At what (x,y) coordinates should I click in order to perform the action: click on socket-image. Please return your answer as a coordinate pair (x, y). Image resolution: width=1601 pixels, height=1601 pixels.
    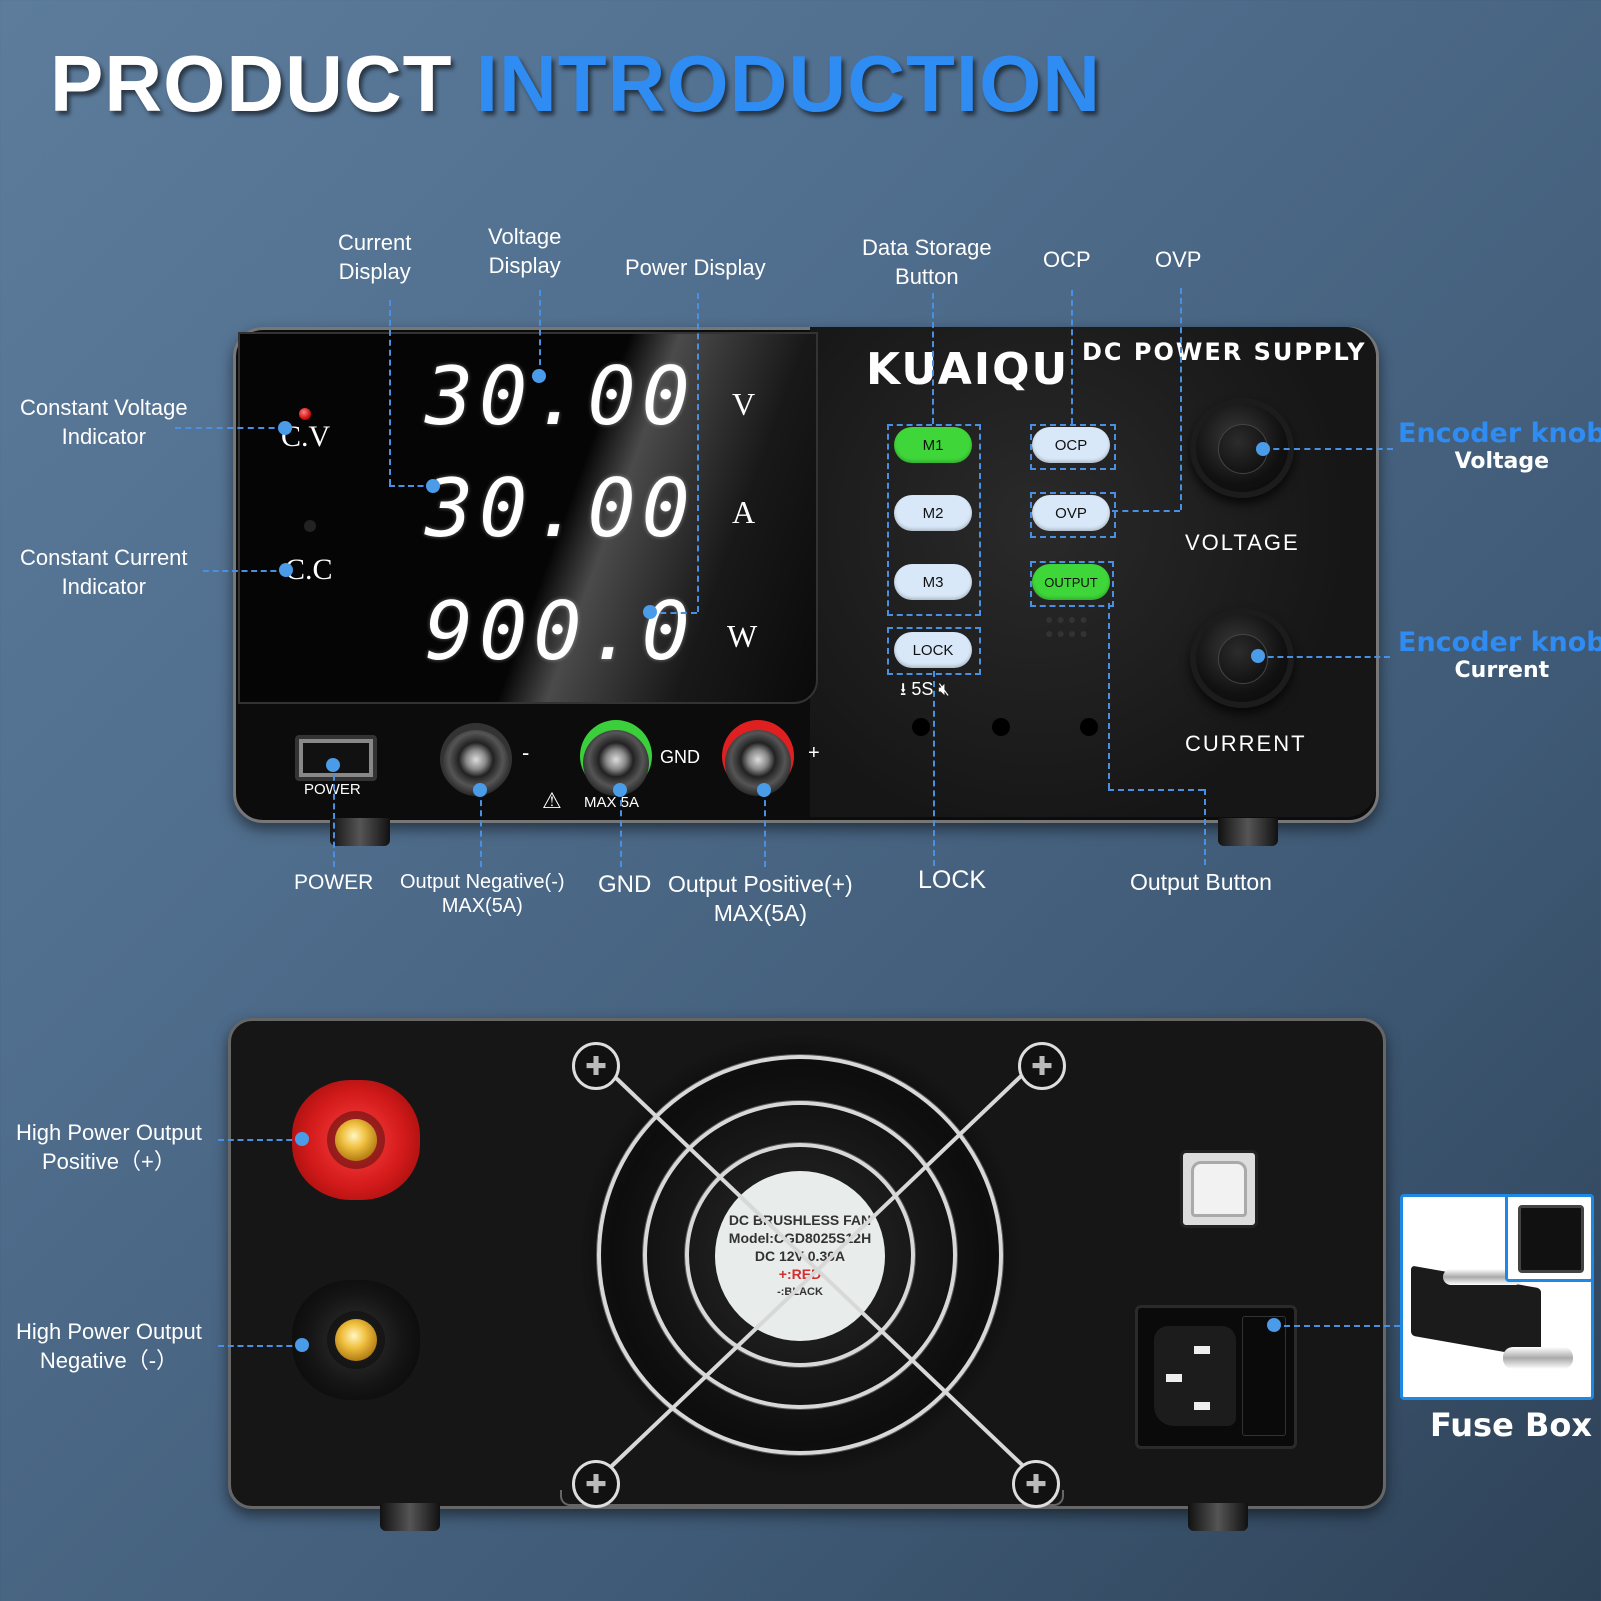
    Looking at the image, I should click on (1551, 1239).